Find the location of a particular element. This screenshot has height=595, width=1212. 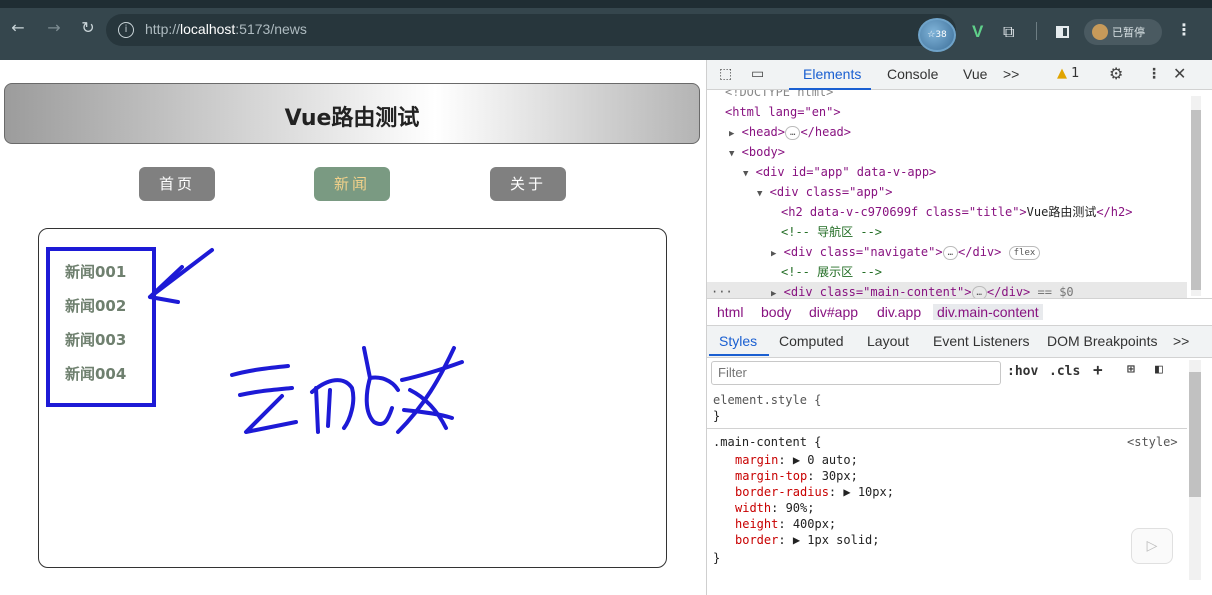

css-declaration: margin-top: 30px; is located at coordinates (796, 476).